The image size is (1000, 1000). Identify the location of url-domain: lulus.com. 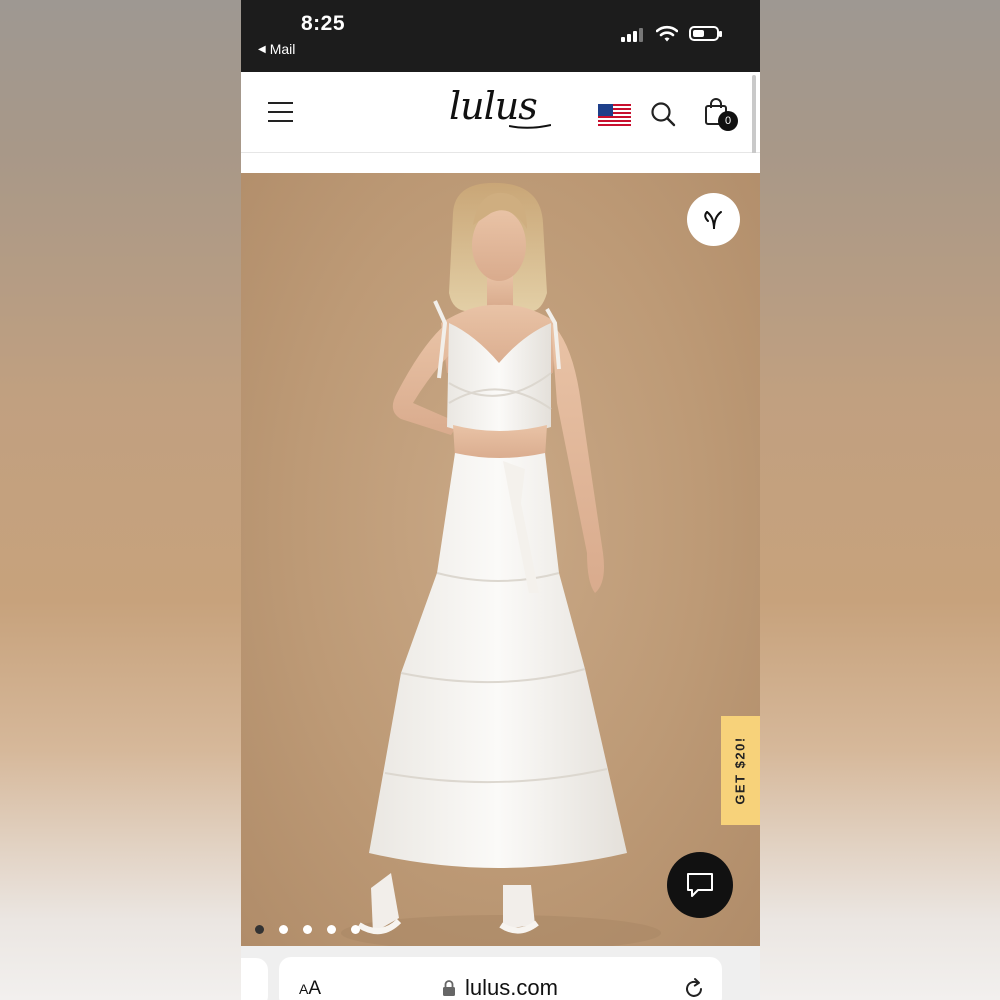
(511, 987).